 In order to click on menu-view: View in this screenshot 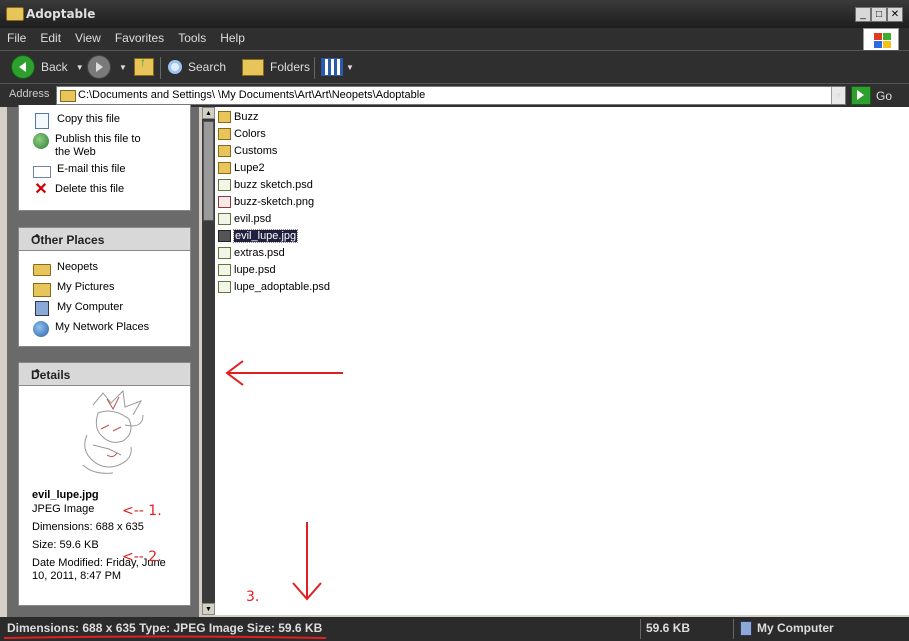, I will do `click(88, 36)`.